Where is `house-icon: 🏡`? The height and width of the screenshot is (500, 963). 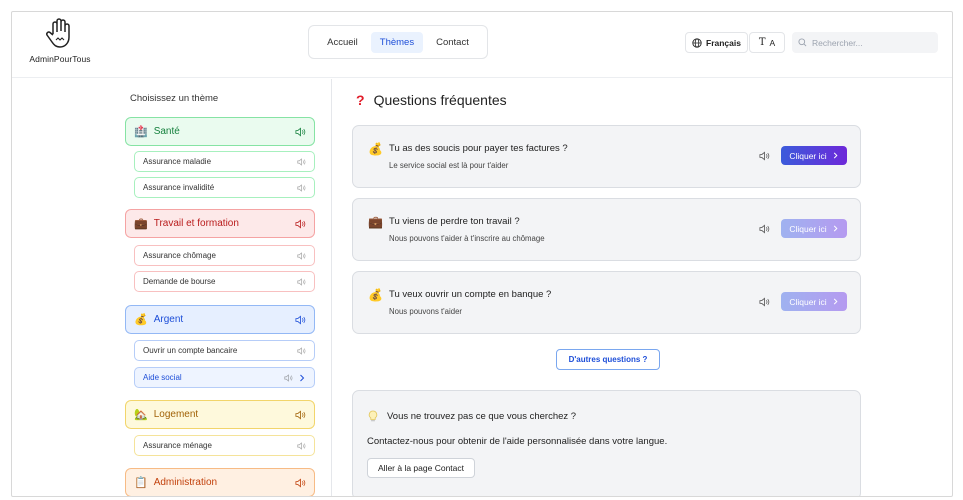 house-icon: 🏡 is located at coordinates (141, 415).